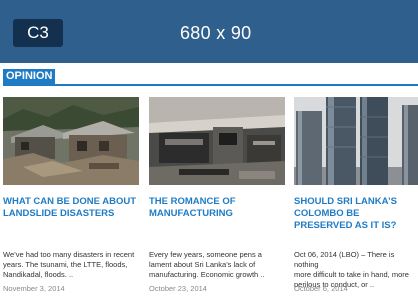  I want to click on ad-slot-tag: C3, so click(38, 33).